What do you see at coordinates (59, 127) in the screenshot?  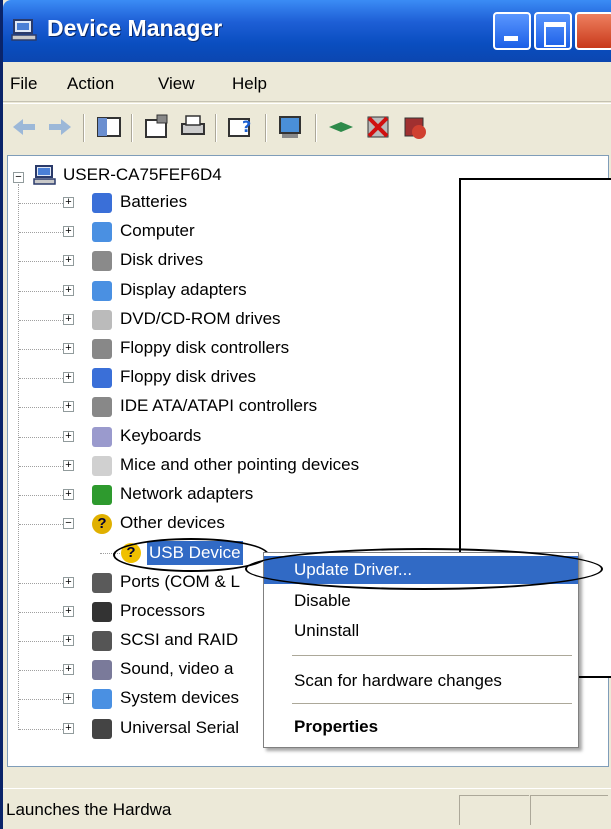 I see `forward-arrow-icon` at bounding box center [59, 127].